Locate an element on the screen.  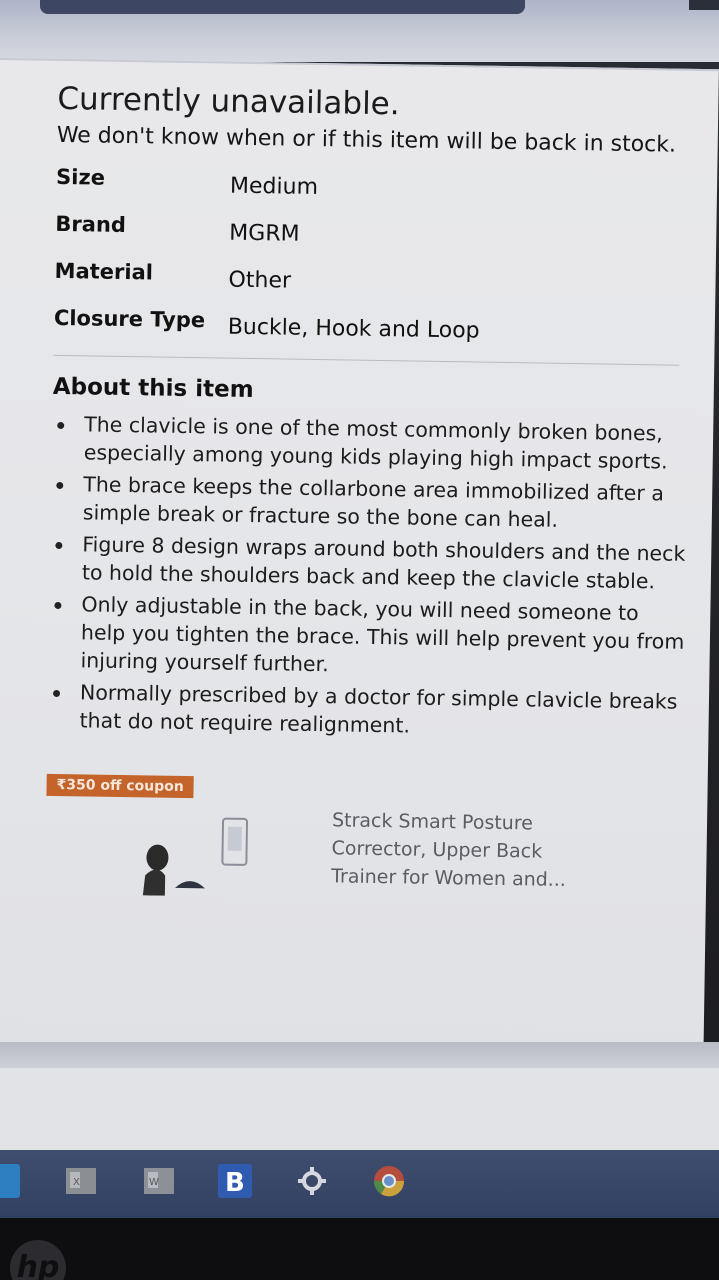
about-heading: About this item is located at coordinates (153, 388).